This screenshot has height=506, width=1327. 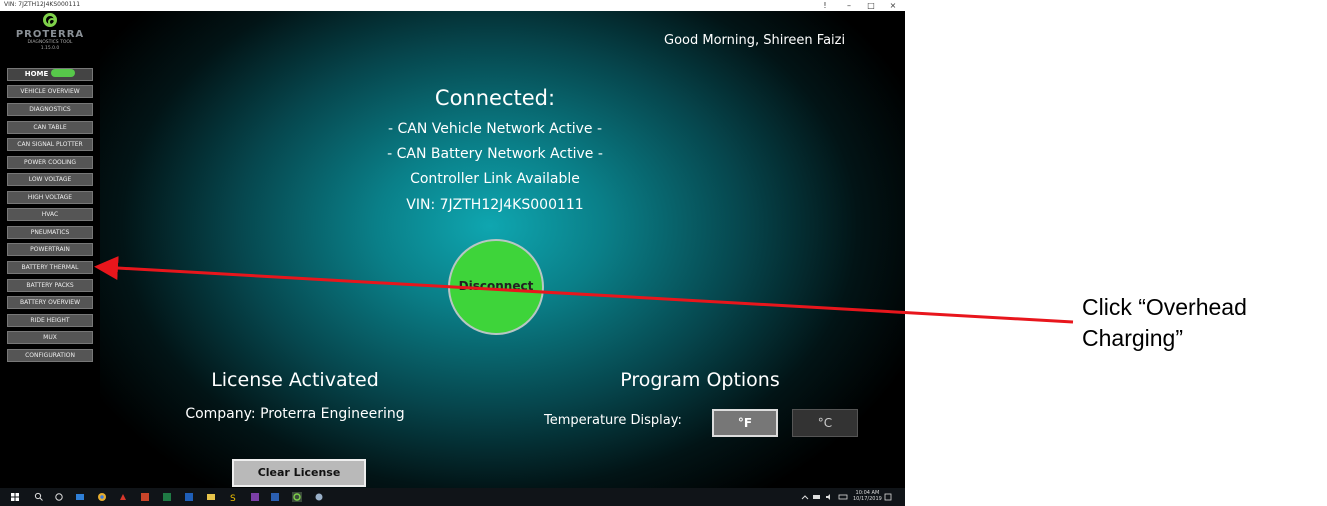 I want to click on proterra-app-taskbar-icon, so click(x=297, y=497).